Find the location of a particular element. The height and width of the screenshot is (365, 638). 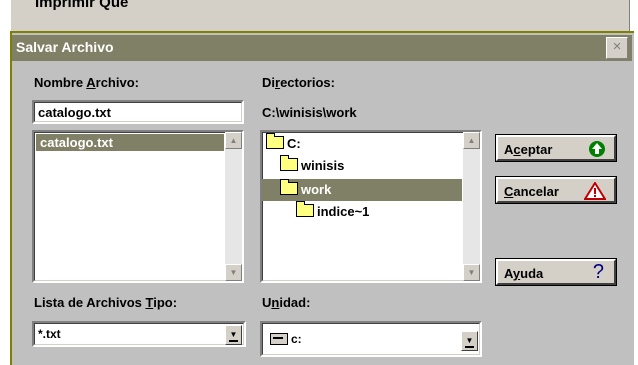

file-name-value: catalogo.txt is located at coordinates (74, 112).